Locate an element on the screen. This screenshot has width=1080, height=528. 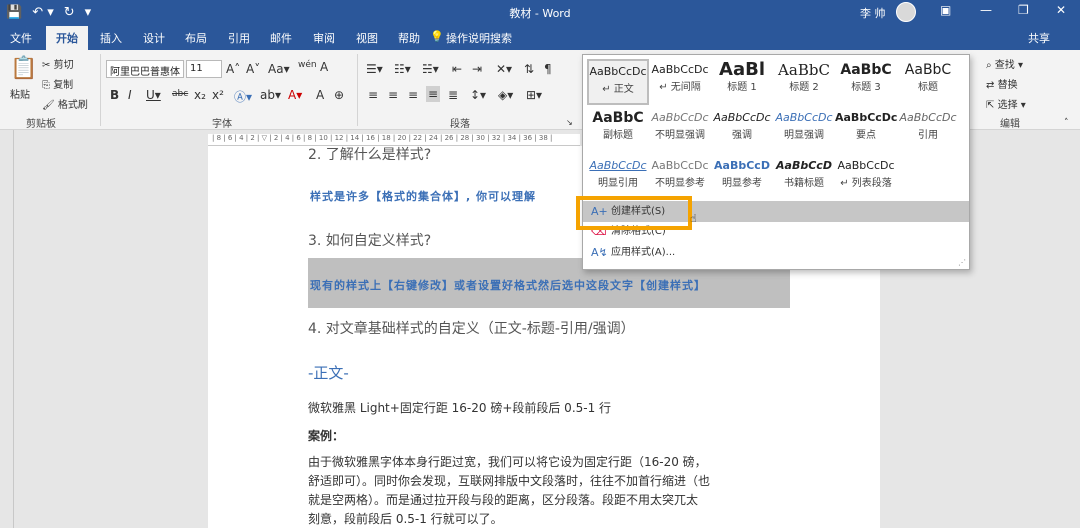
clear-formatting-icon: A is located at coordinates (324, 67).